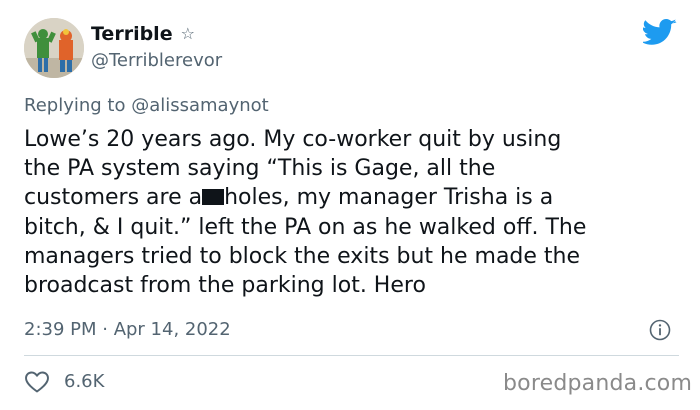 This screenshot has height=410, width=700. Describe the element at coordinates (156, 61) in the screenshot. I see `user-handle: @Terriblerevor` at that location.